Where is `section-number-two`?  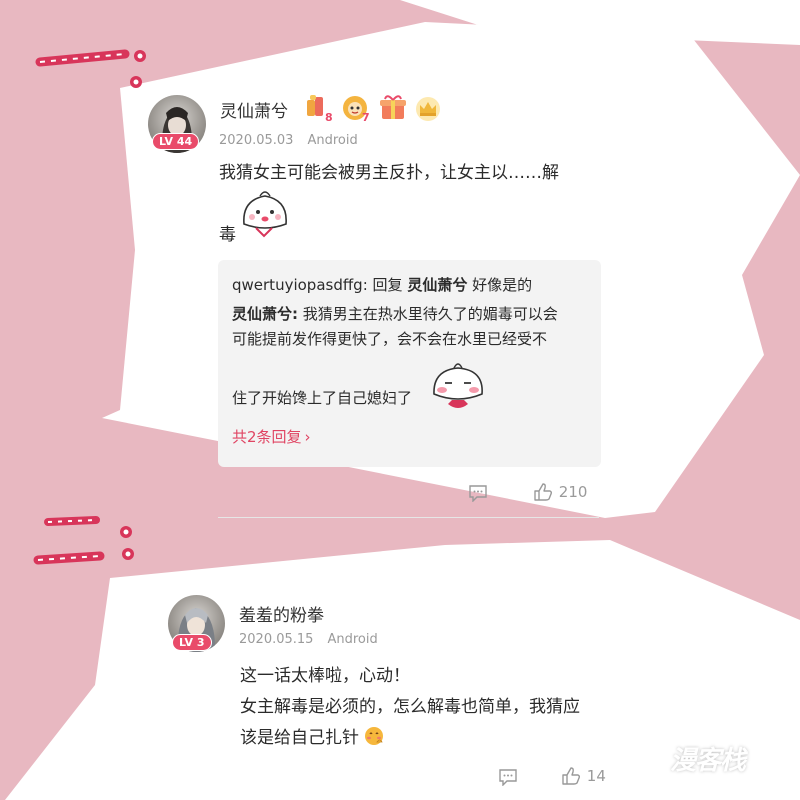 section-number-two is located at coordinates (83, 540).